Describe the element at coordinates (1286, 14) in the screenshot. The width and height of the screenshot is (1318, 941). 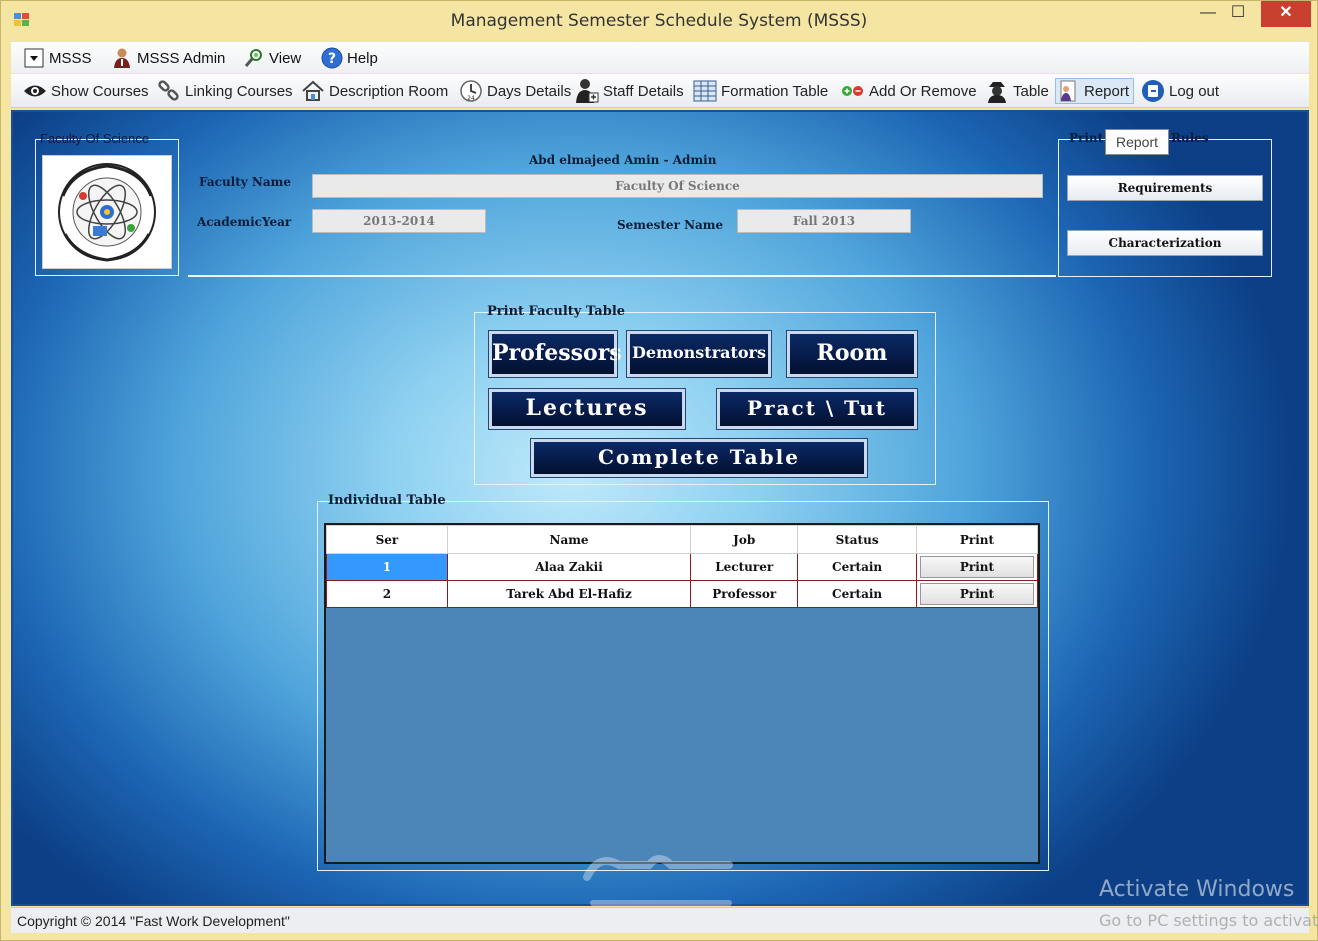
I see `close-button: ✕` at that location.